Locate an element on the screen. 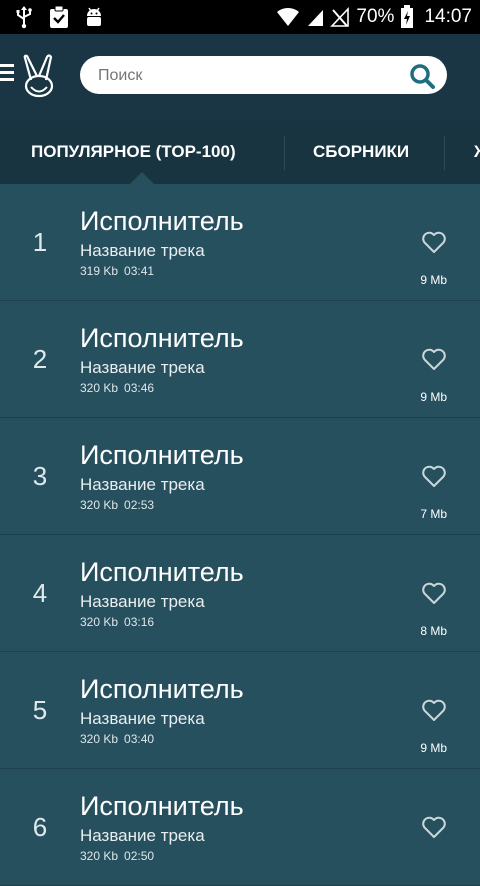  search-bar is located at coordinates (263, 76).